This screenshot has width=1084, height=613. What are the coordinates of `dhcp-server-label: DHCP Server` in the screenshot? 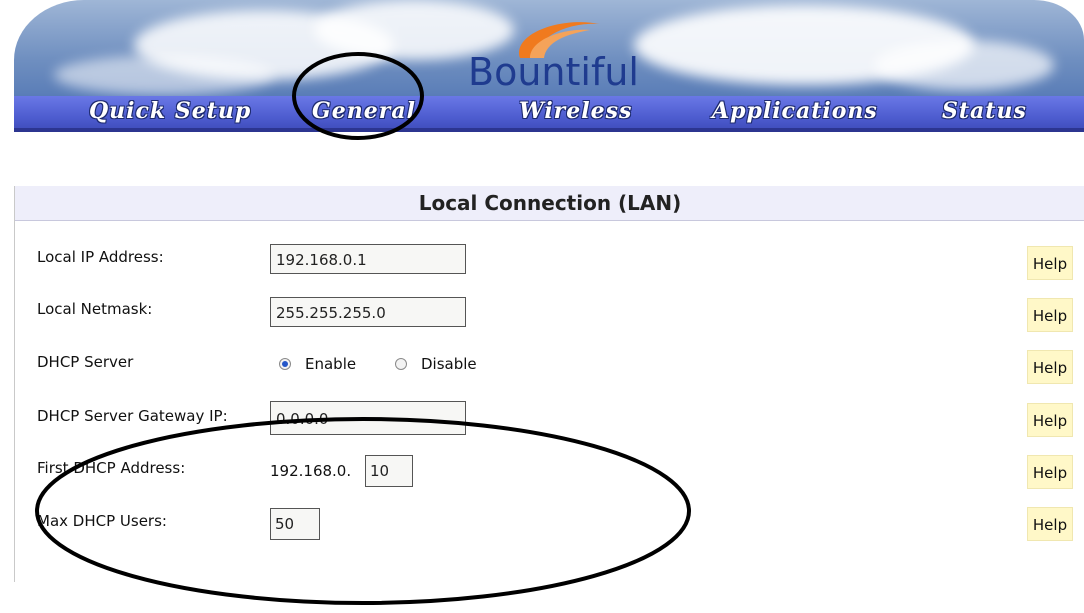 It's located at (85, 362).